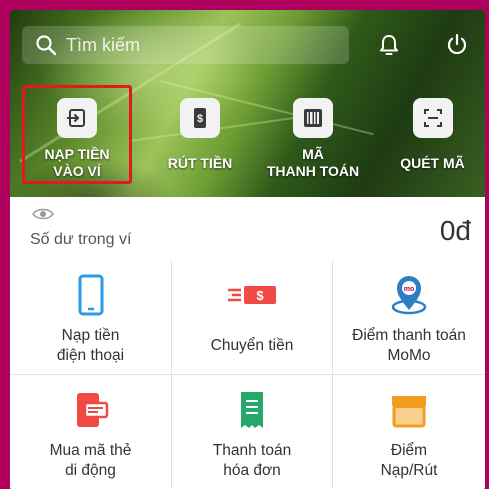  I want to click on payment-code-button: MÃ THANH TOÁN, so click(313, 140).